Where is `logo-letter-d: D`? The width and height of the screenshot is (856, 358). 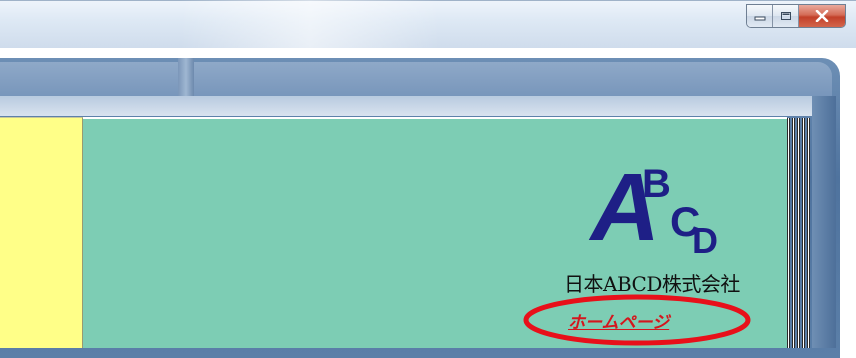 logo-letter-d: D is located at coordinates (705, 240).